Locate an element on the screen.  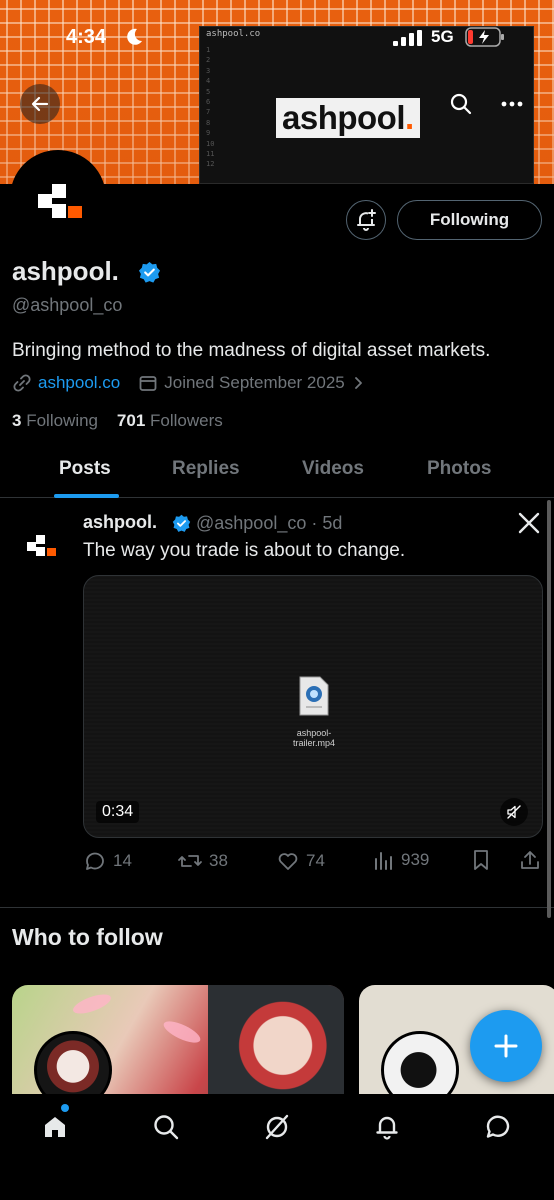
nav-notifications is located at coordinates (387, 1127).